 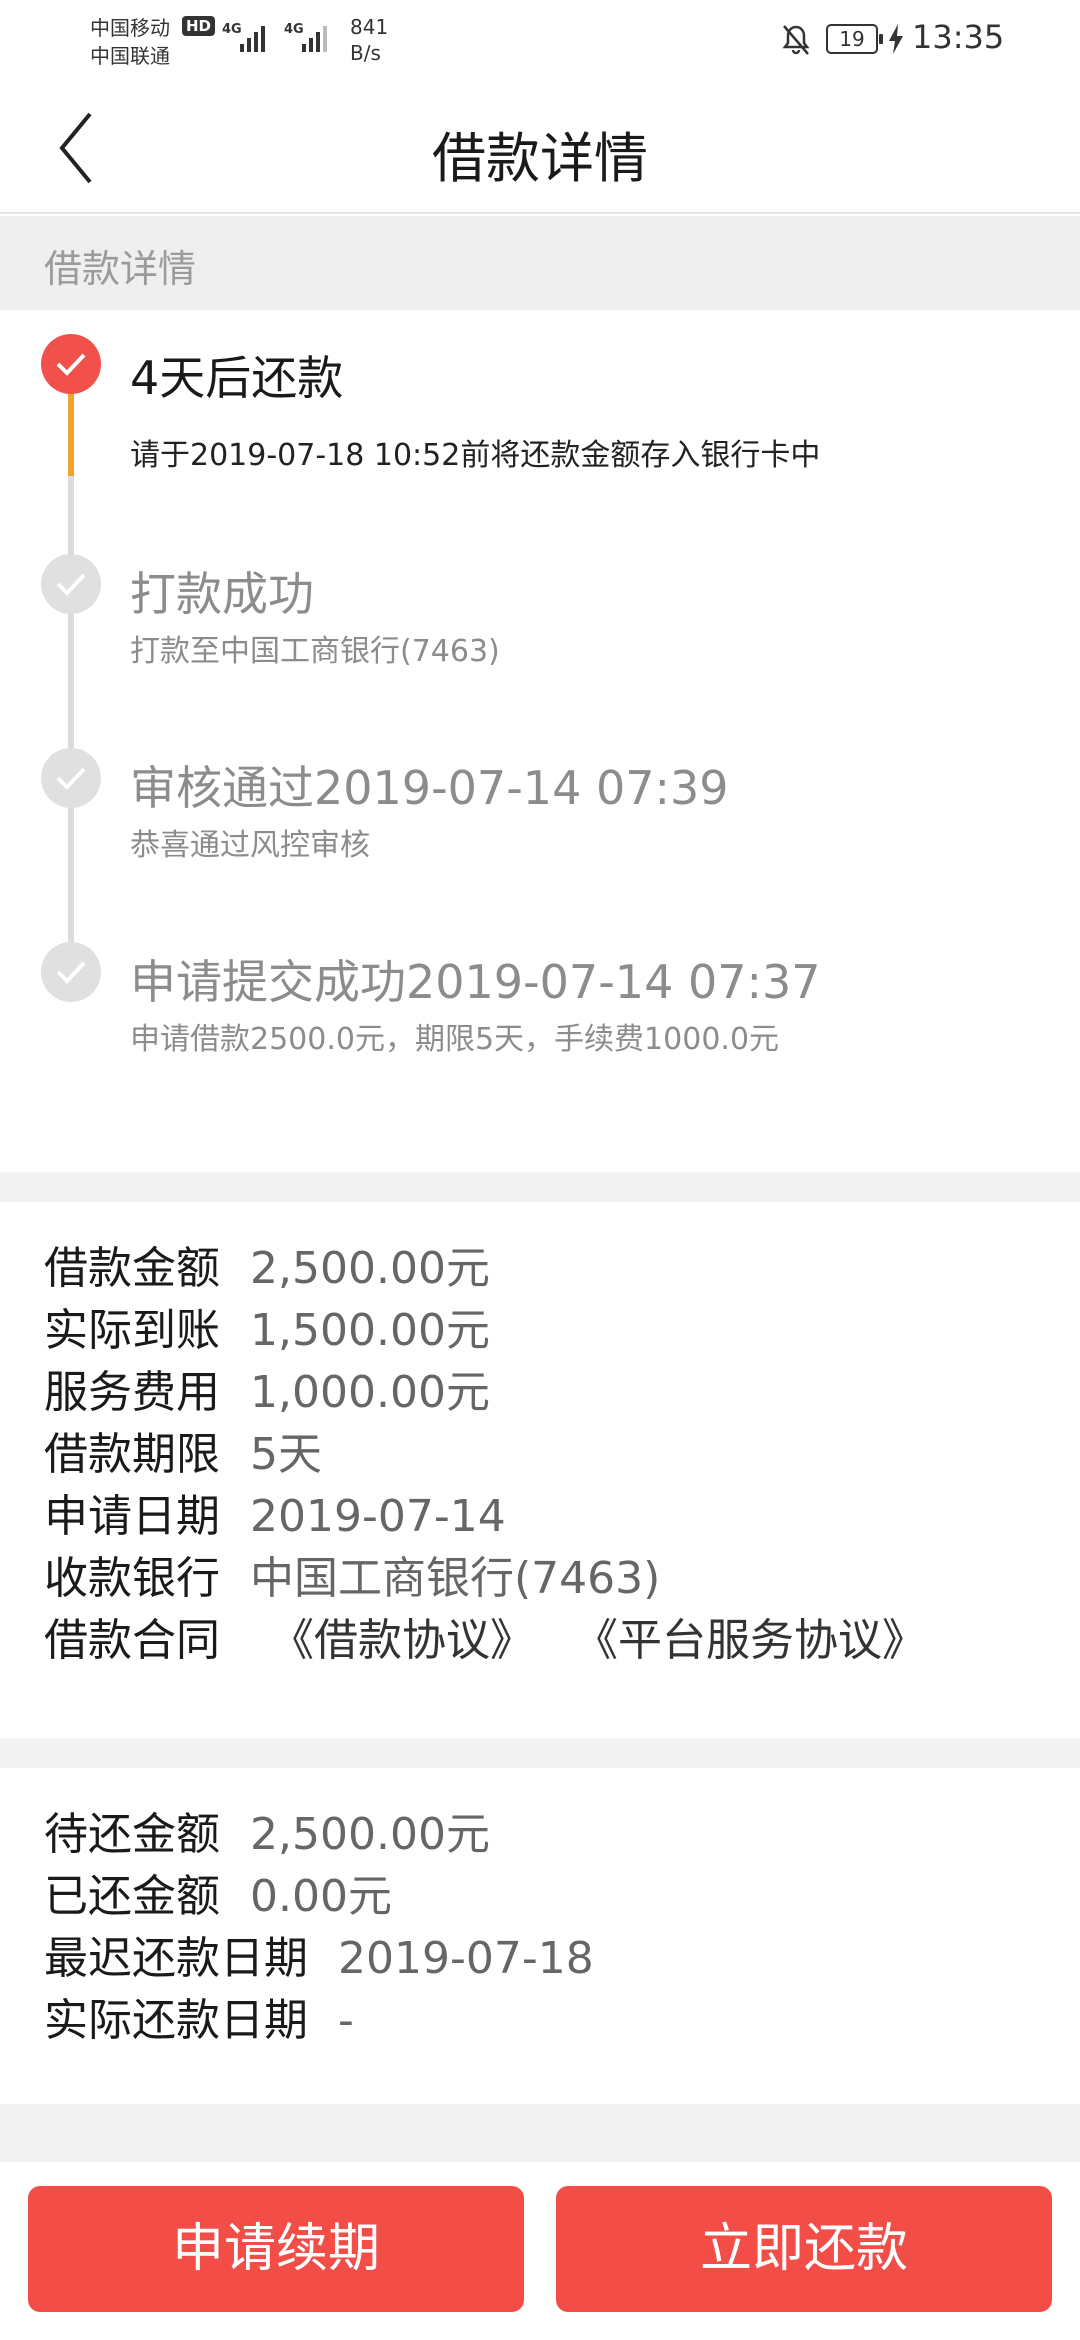 What do you see at coordinates (455, 1039) in the screenshot?
I see `step-4-subtitle: 申请借款2500.0元，期限5天，手续费1000.0元` at bounding box center [455, 1039].